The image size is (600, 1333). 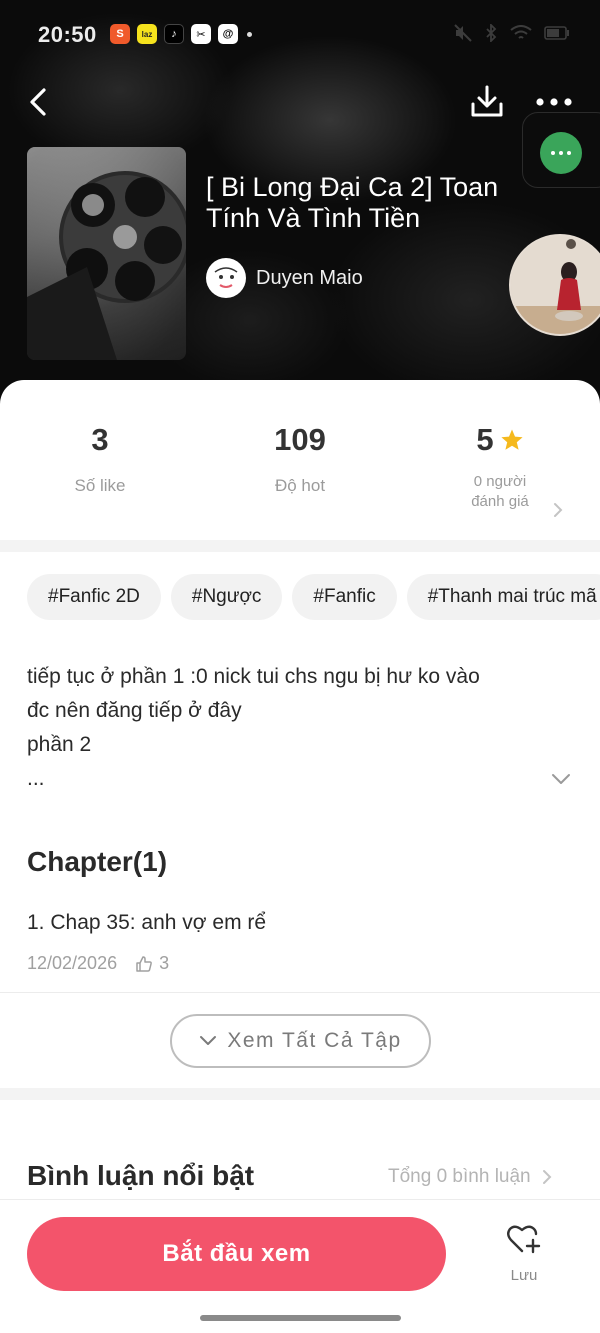 What do you see at coordinates (524, 1257) in the screenshot?
I see `save-button: Lưu` at bounding box center [524, 1257].